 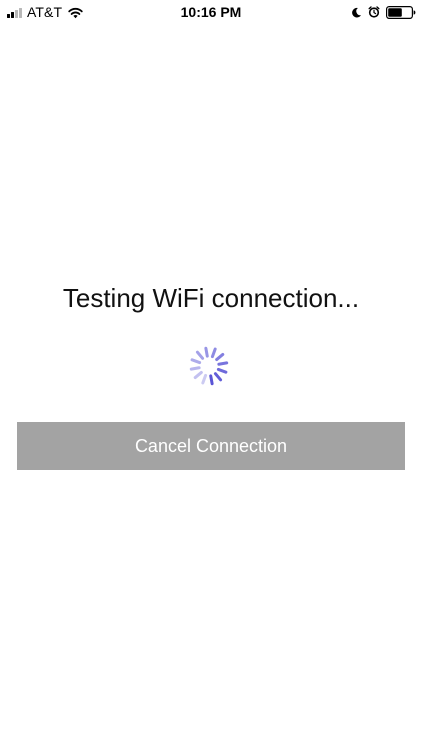 I want to click on status-bar-right, so click(x=383, y=12).